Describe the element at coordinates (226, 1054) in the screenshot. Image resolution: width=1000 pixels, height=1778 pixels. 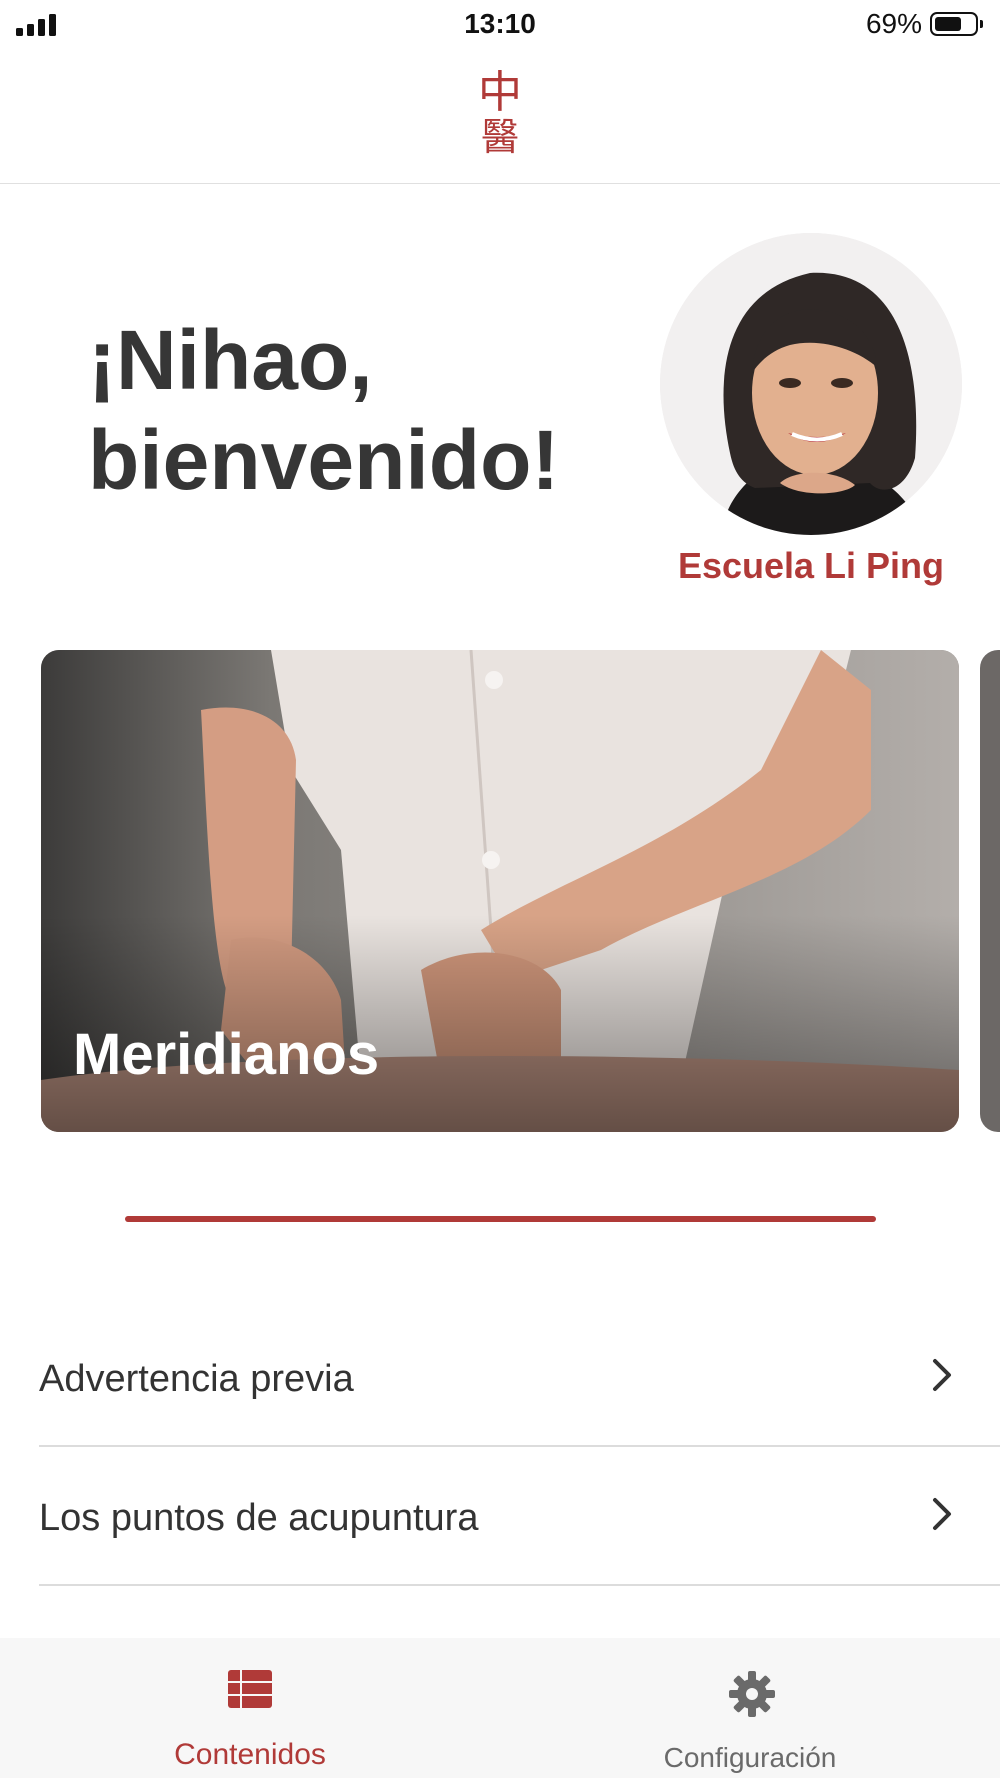
I see `card-title: Meridianos` at that location.